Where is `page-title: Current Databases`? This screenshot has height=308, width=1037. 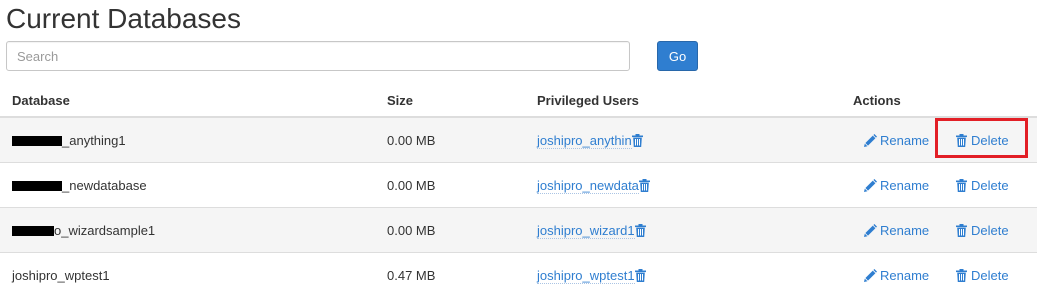
page-title: Current Databases is located at coordinates (124, 18).